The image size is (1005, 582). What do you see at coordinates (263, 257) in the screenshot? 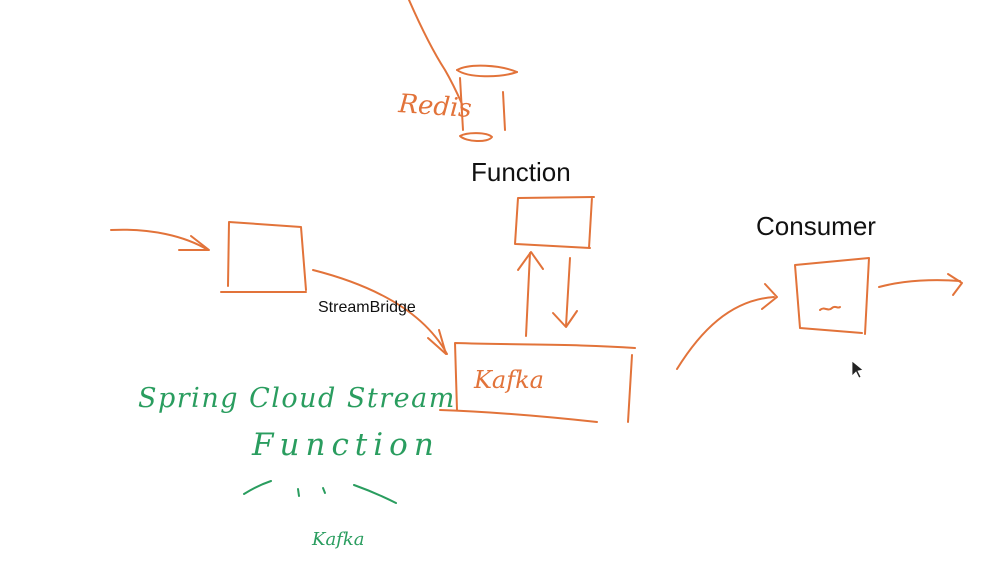
I see `source-box` at bounding box center [263, 257].